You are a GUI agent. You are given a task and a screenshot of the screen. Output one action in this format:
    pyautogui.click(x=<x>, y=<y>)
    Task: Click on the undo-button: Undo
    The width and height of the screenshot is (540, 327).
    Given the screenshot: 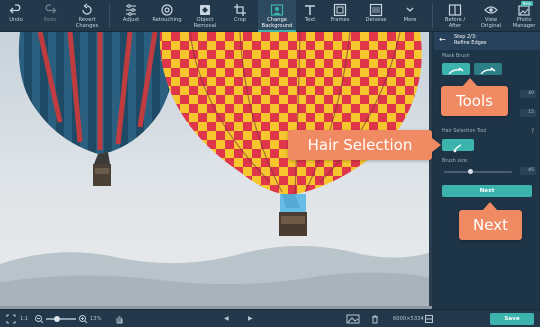 What is the action you would take?
    pyautogui.click(x=16, y=16)
    